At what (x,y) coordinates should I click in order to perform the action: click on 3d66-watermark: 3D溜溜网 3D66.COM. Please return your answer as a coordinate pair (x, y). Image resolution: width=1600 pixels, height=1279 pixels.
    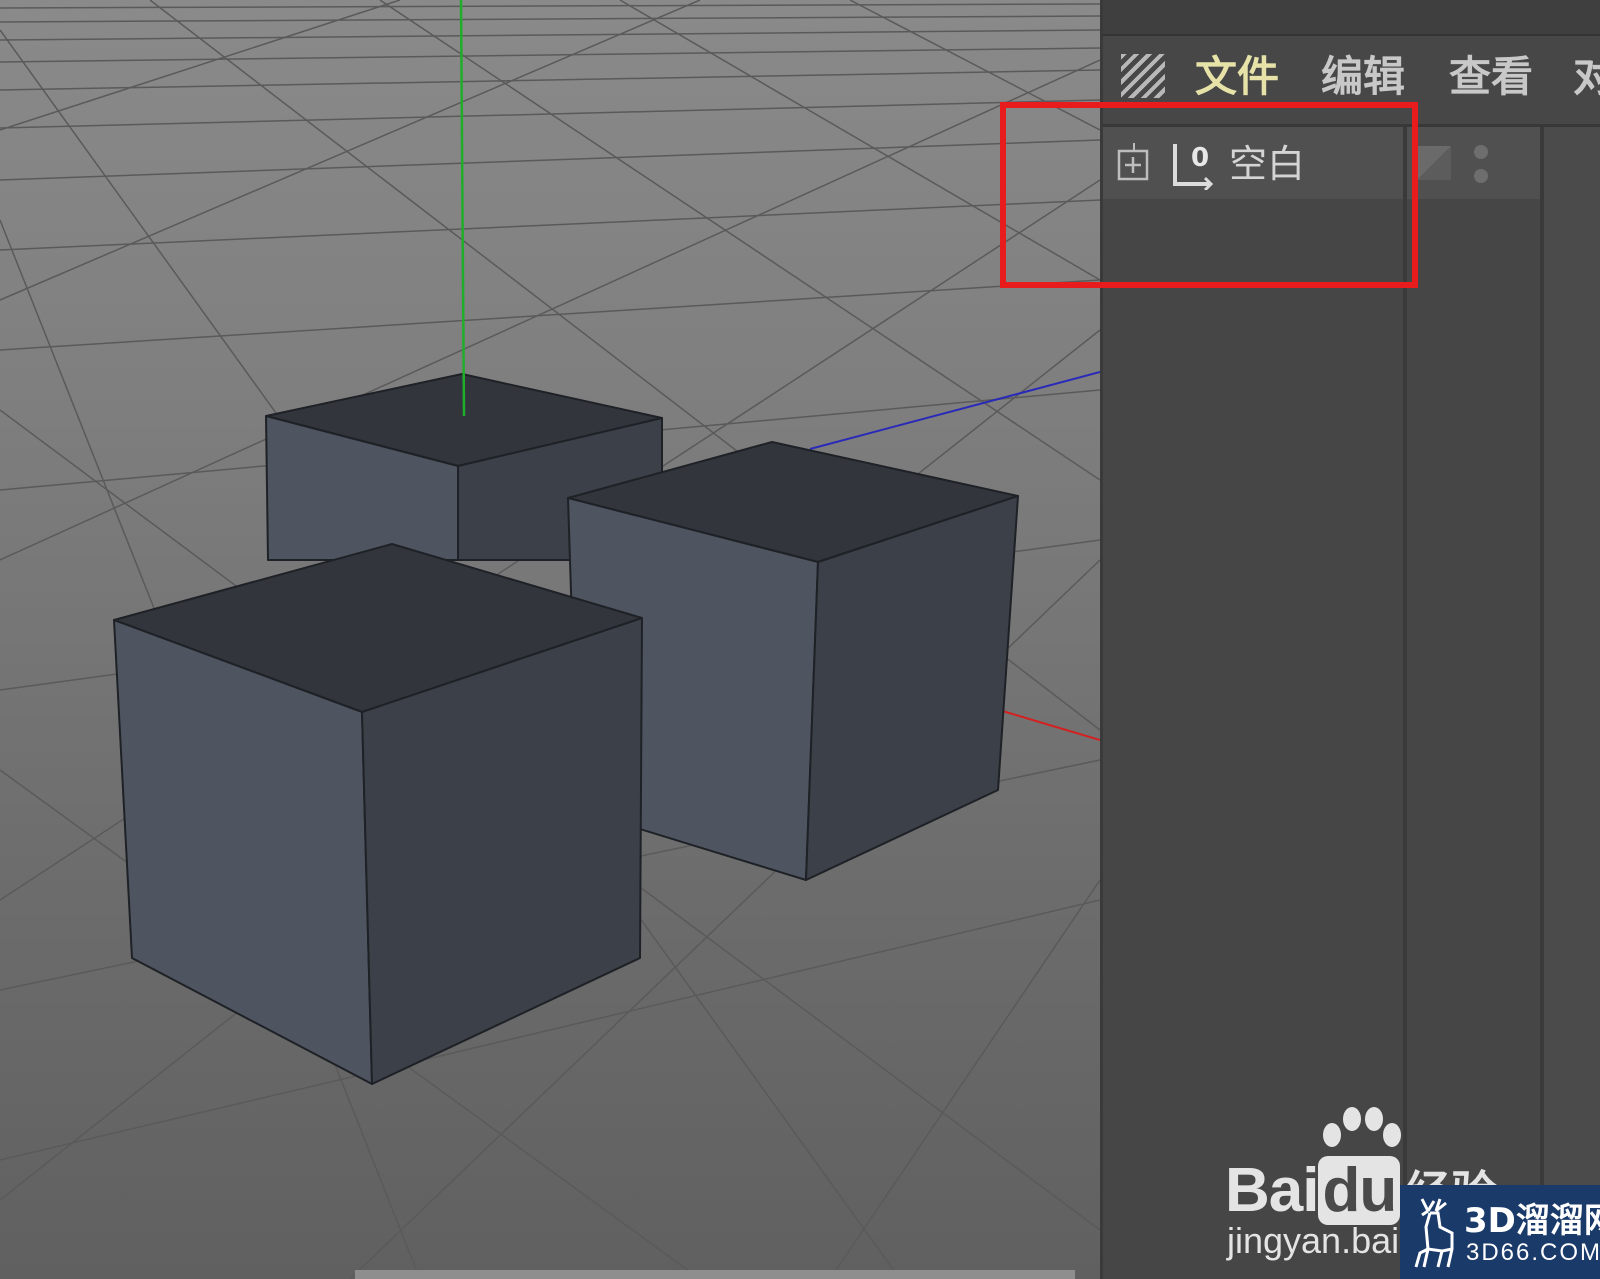
    Looking at the image, I should click on (1500, 1232).